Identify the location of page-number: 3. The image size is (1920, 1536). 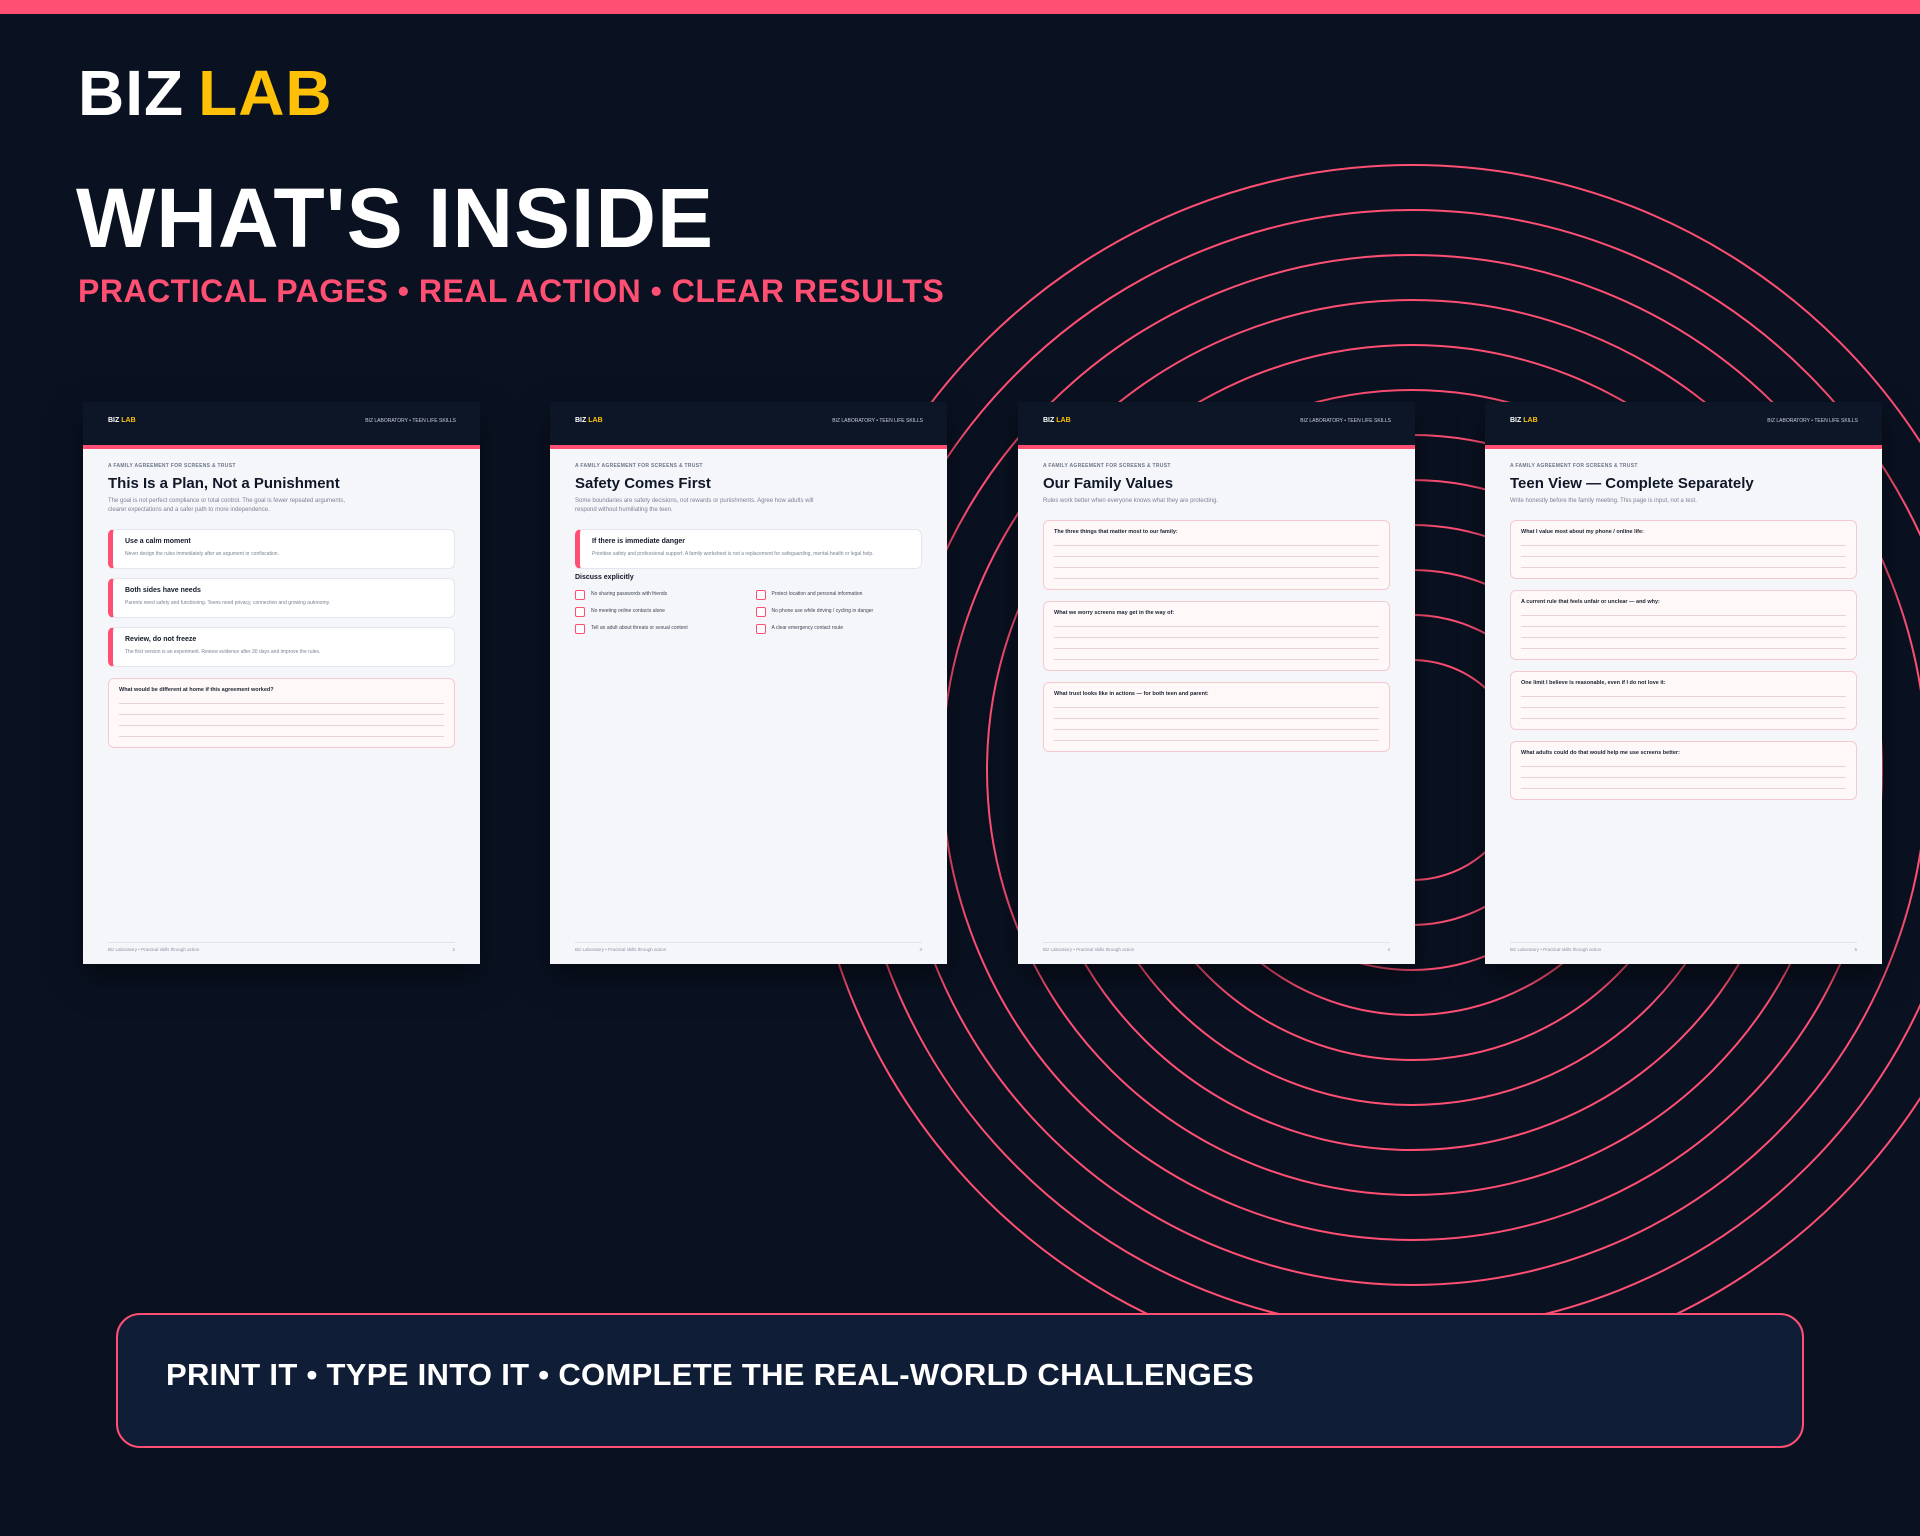
(920, 949).